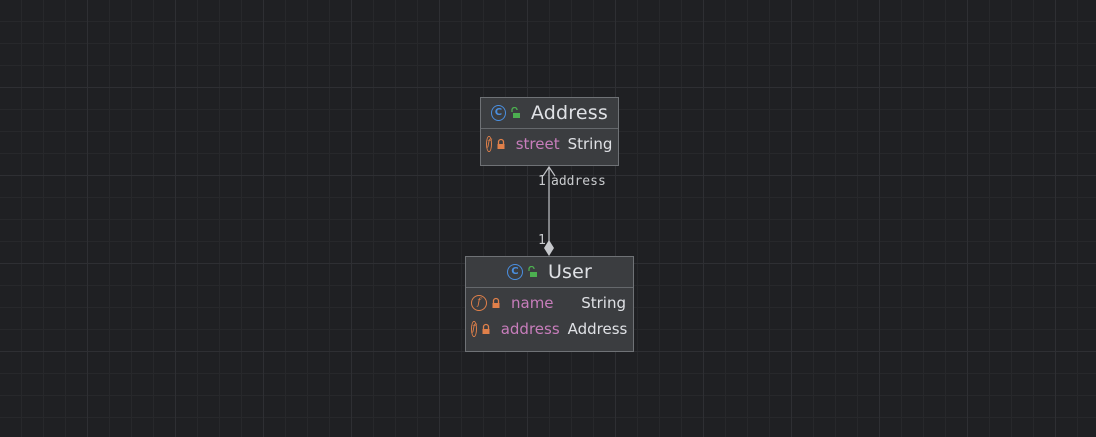 The height and width of the screenshot is (437, 1096). I want to click on class-header: C Address, so click(549, 113).